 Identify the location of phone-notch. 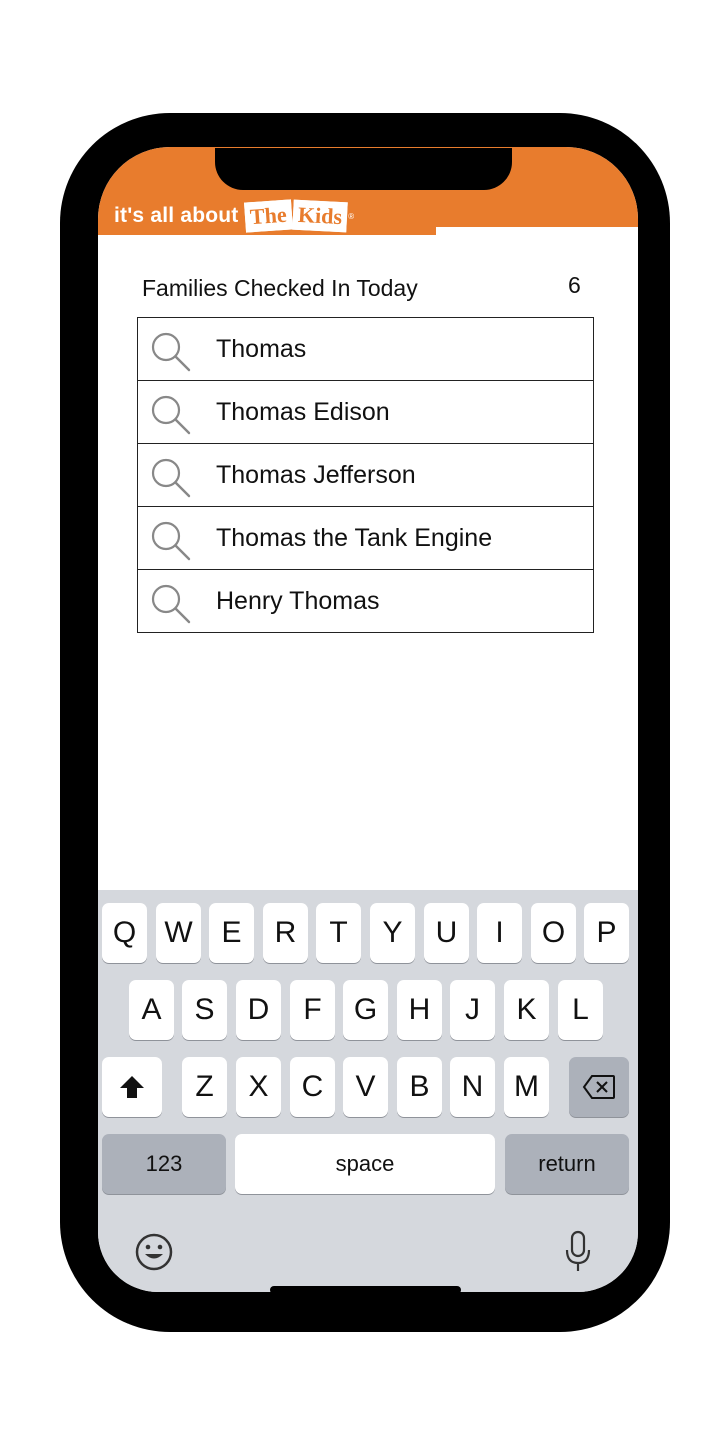
(363, 169).